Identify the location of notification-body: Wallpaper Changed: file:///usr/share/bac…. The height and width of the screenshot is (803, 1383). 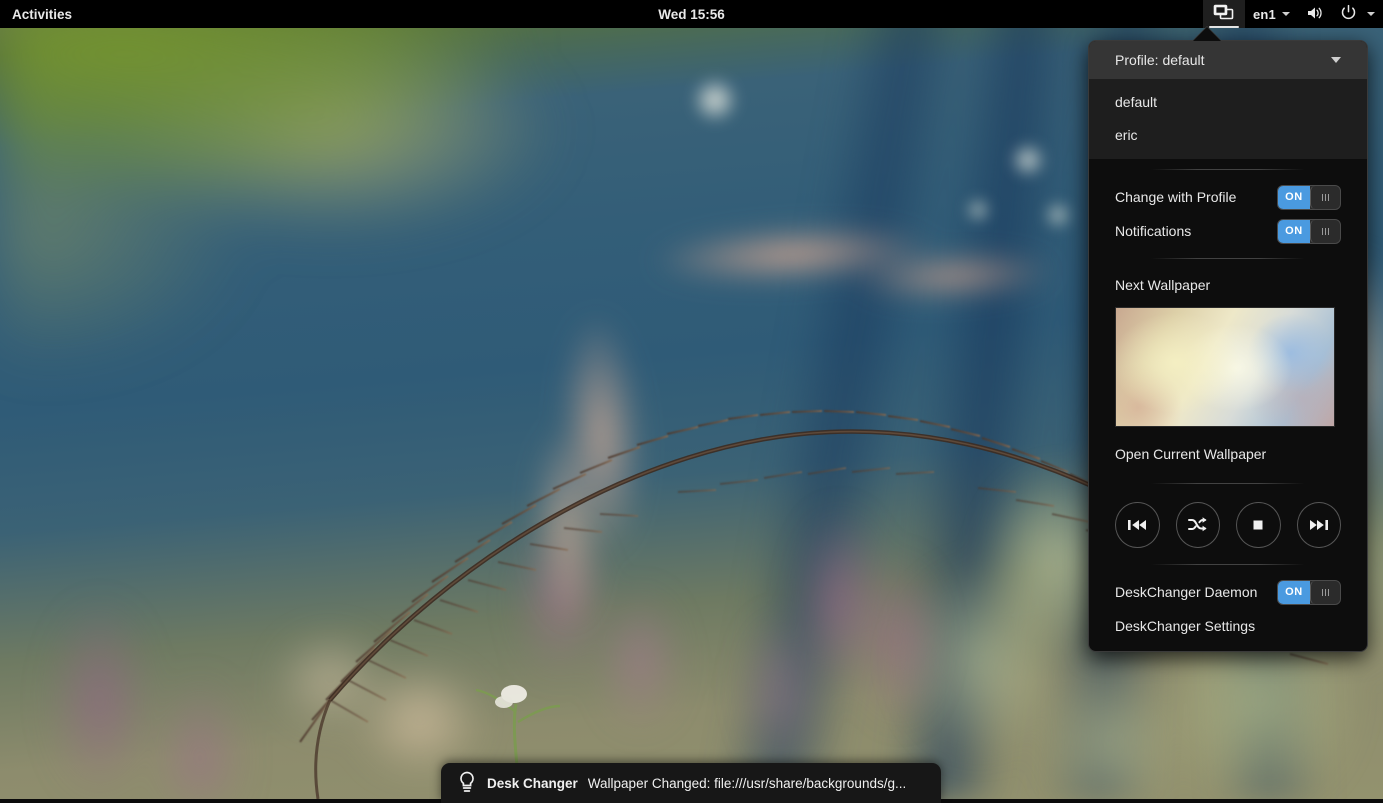
(747, 783).